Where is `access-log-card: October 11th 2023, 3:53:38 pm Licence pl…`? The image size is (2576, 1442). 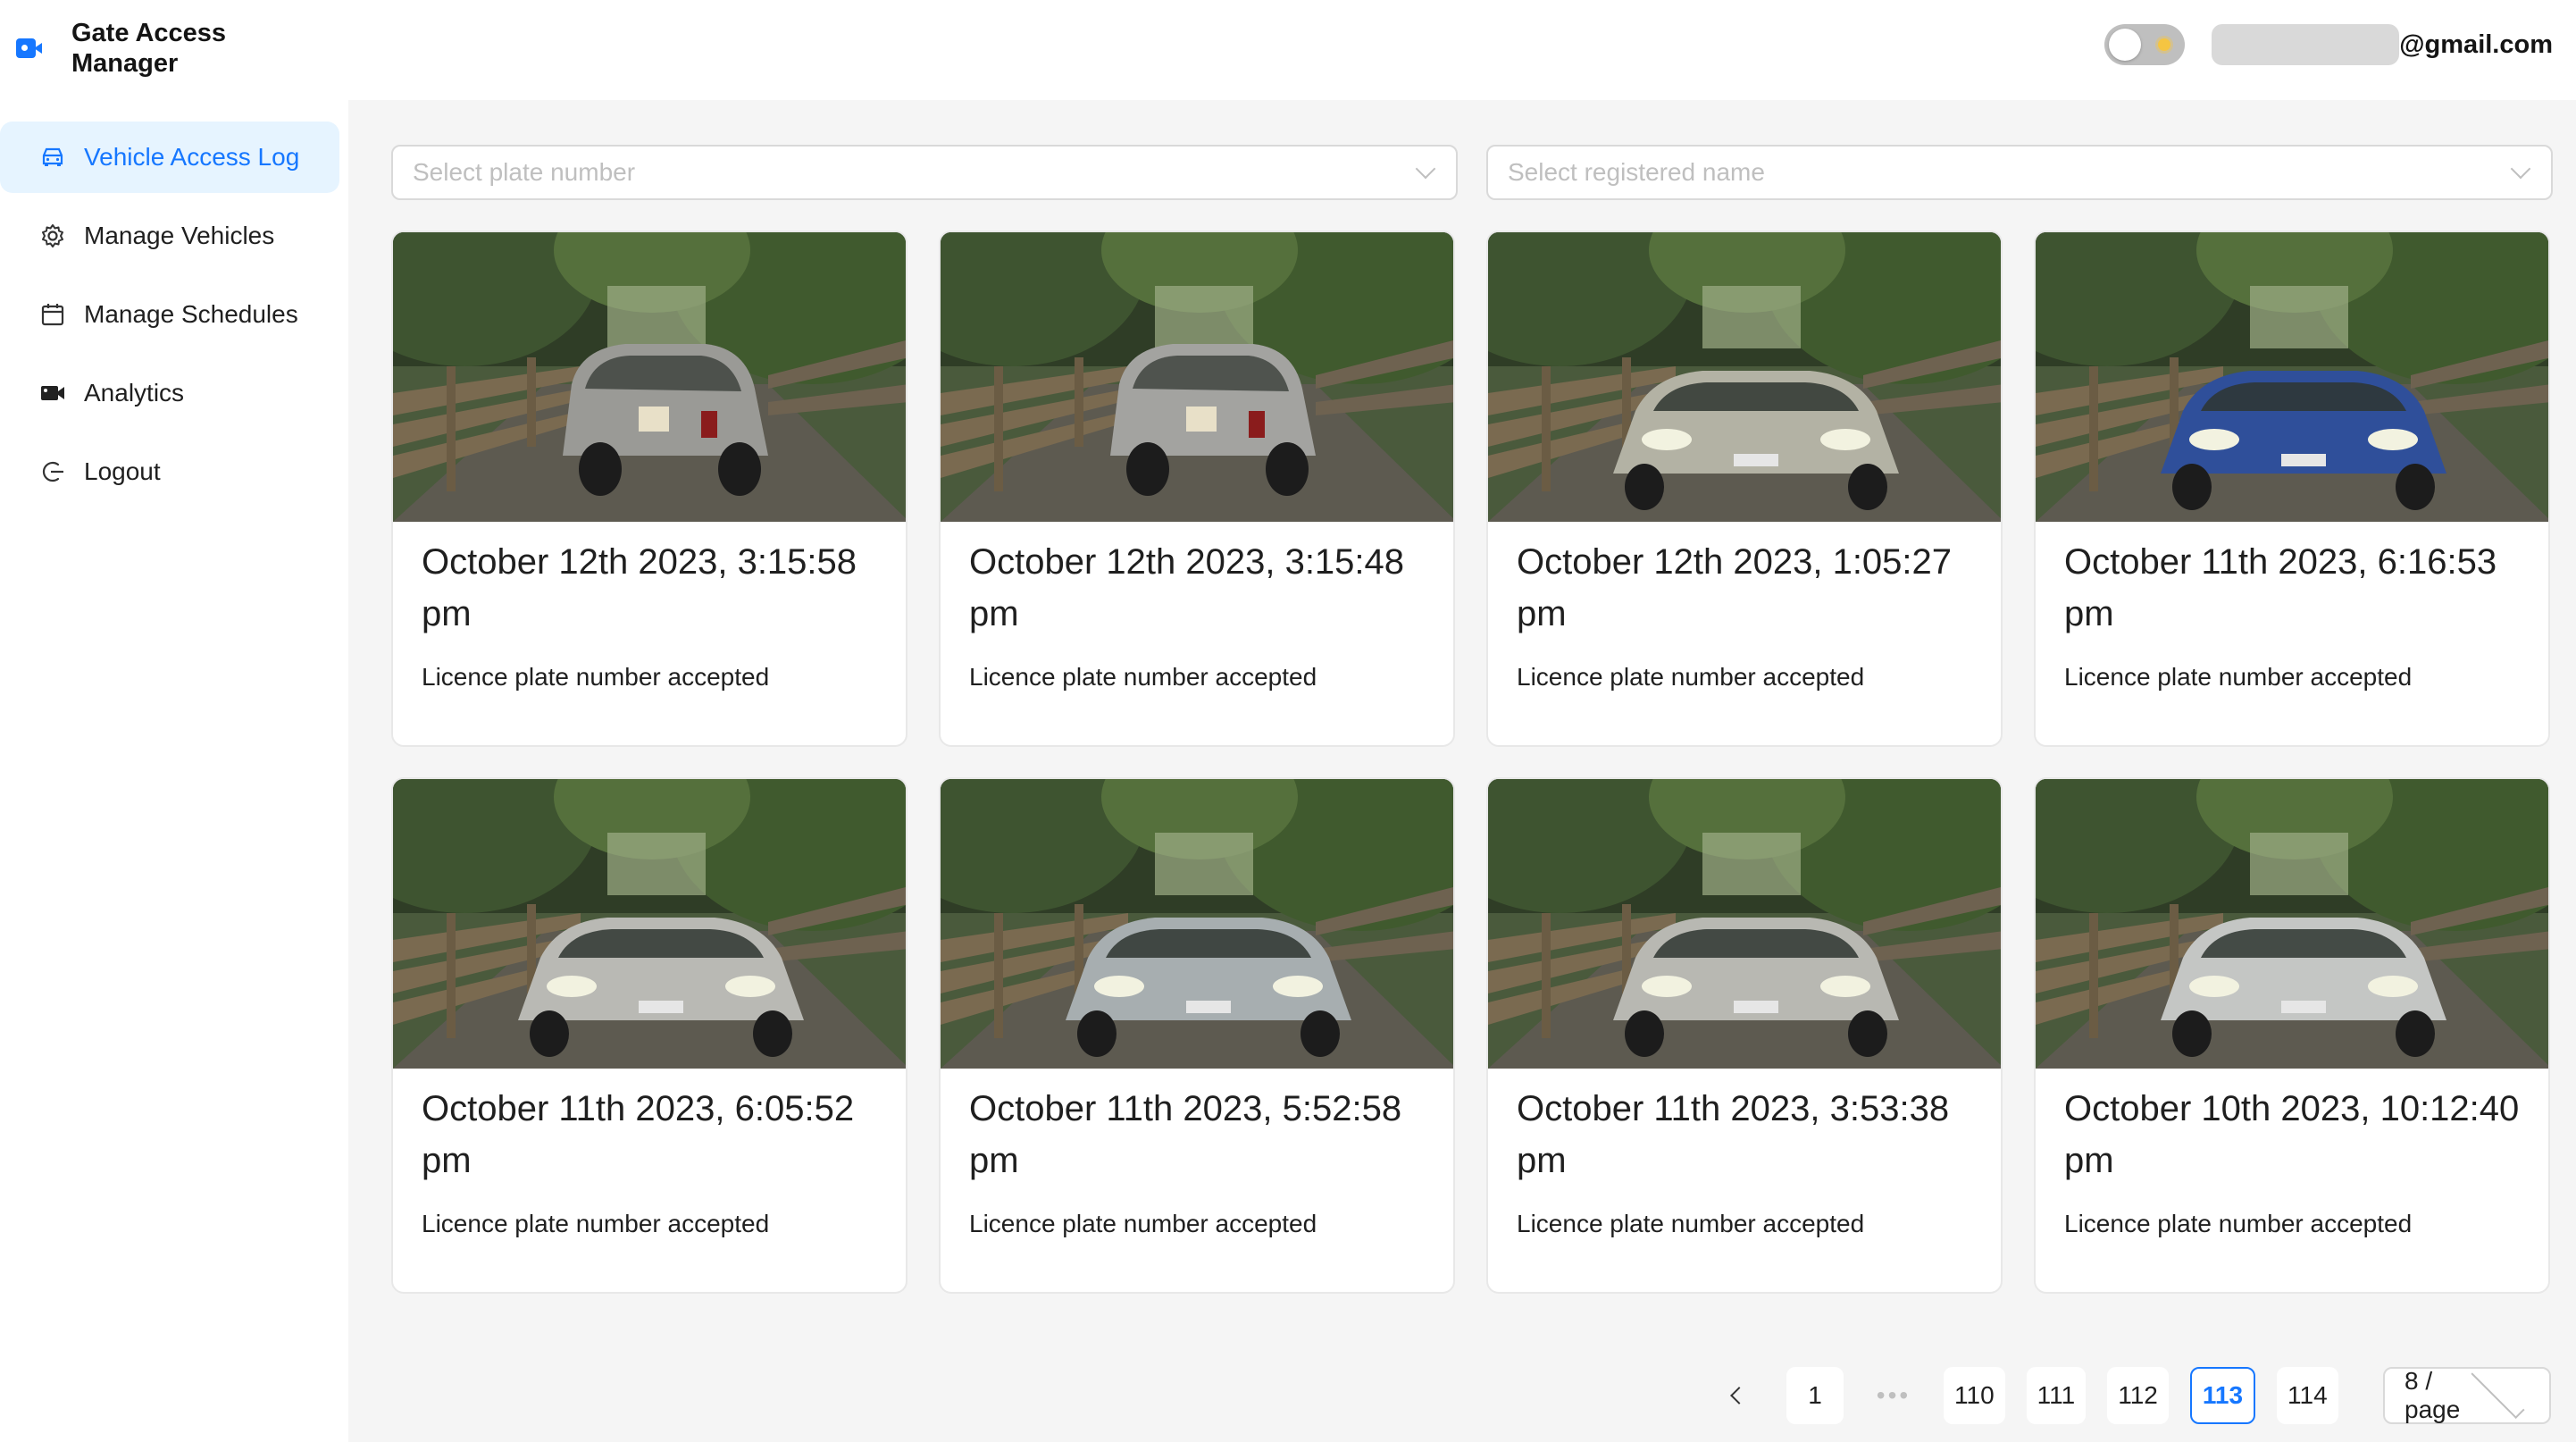
access-log-card: October 11th 2023, 3:53:38 pm Licence pl… is located at coordinates (1745, 1035).